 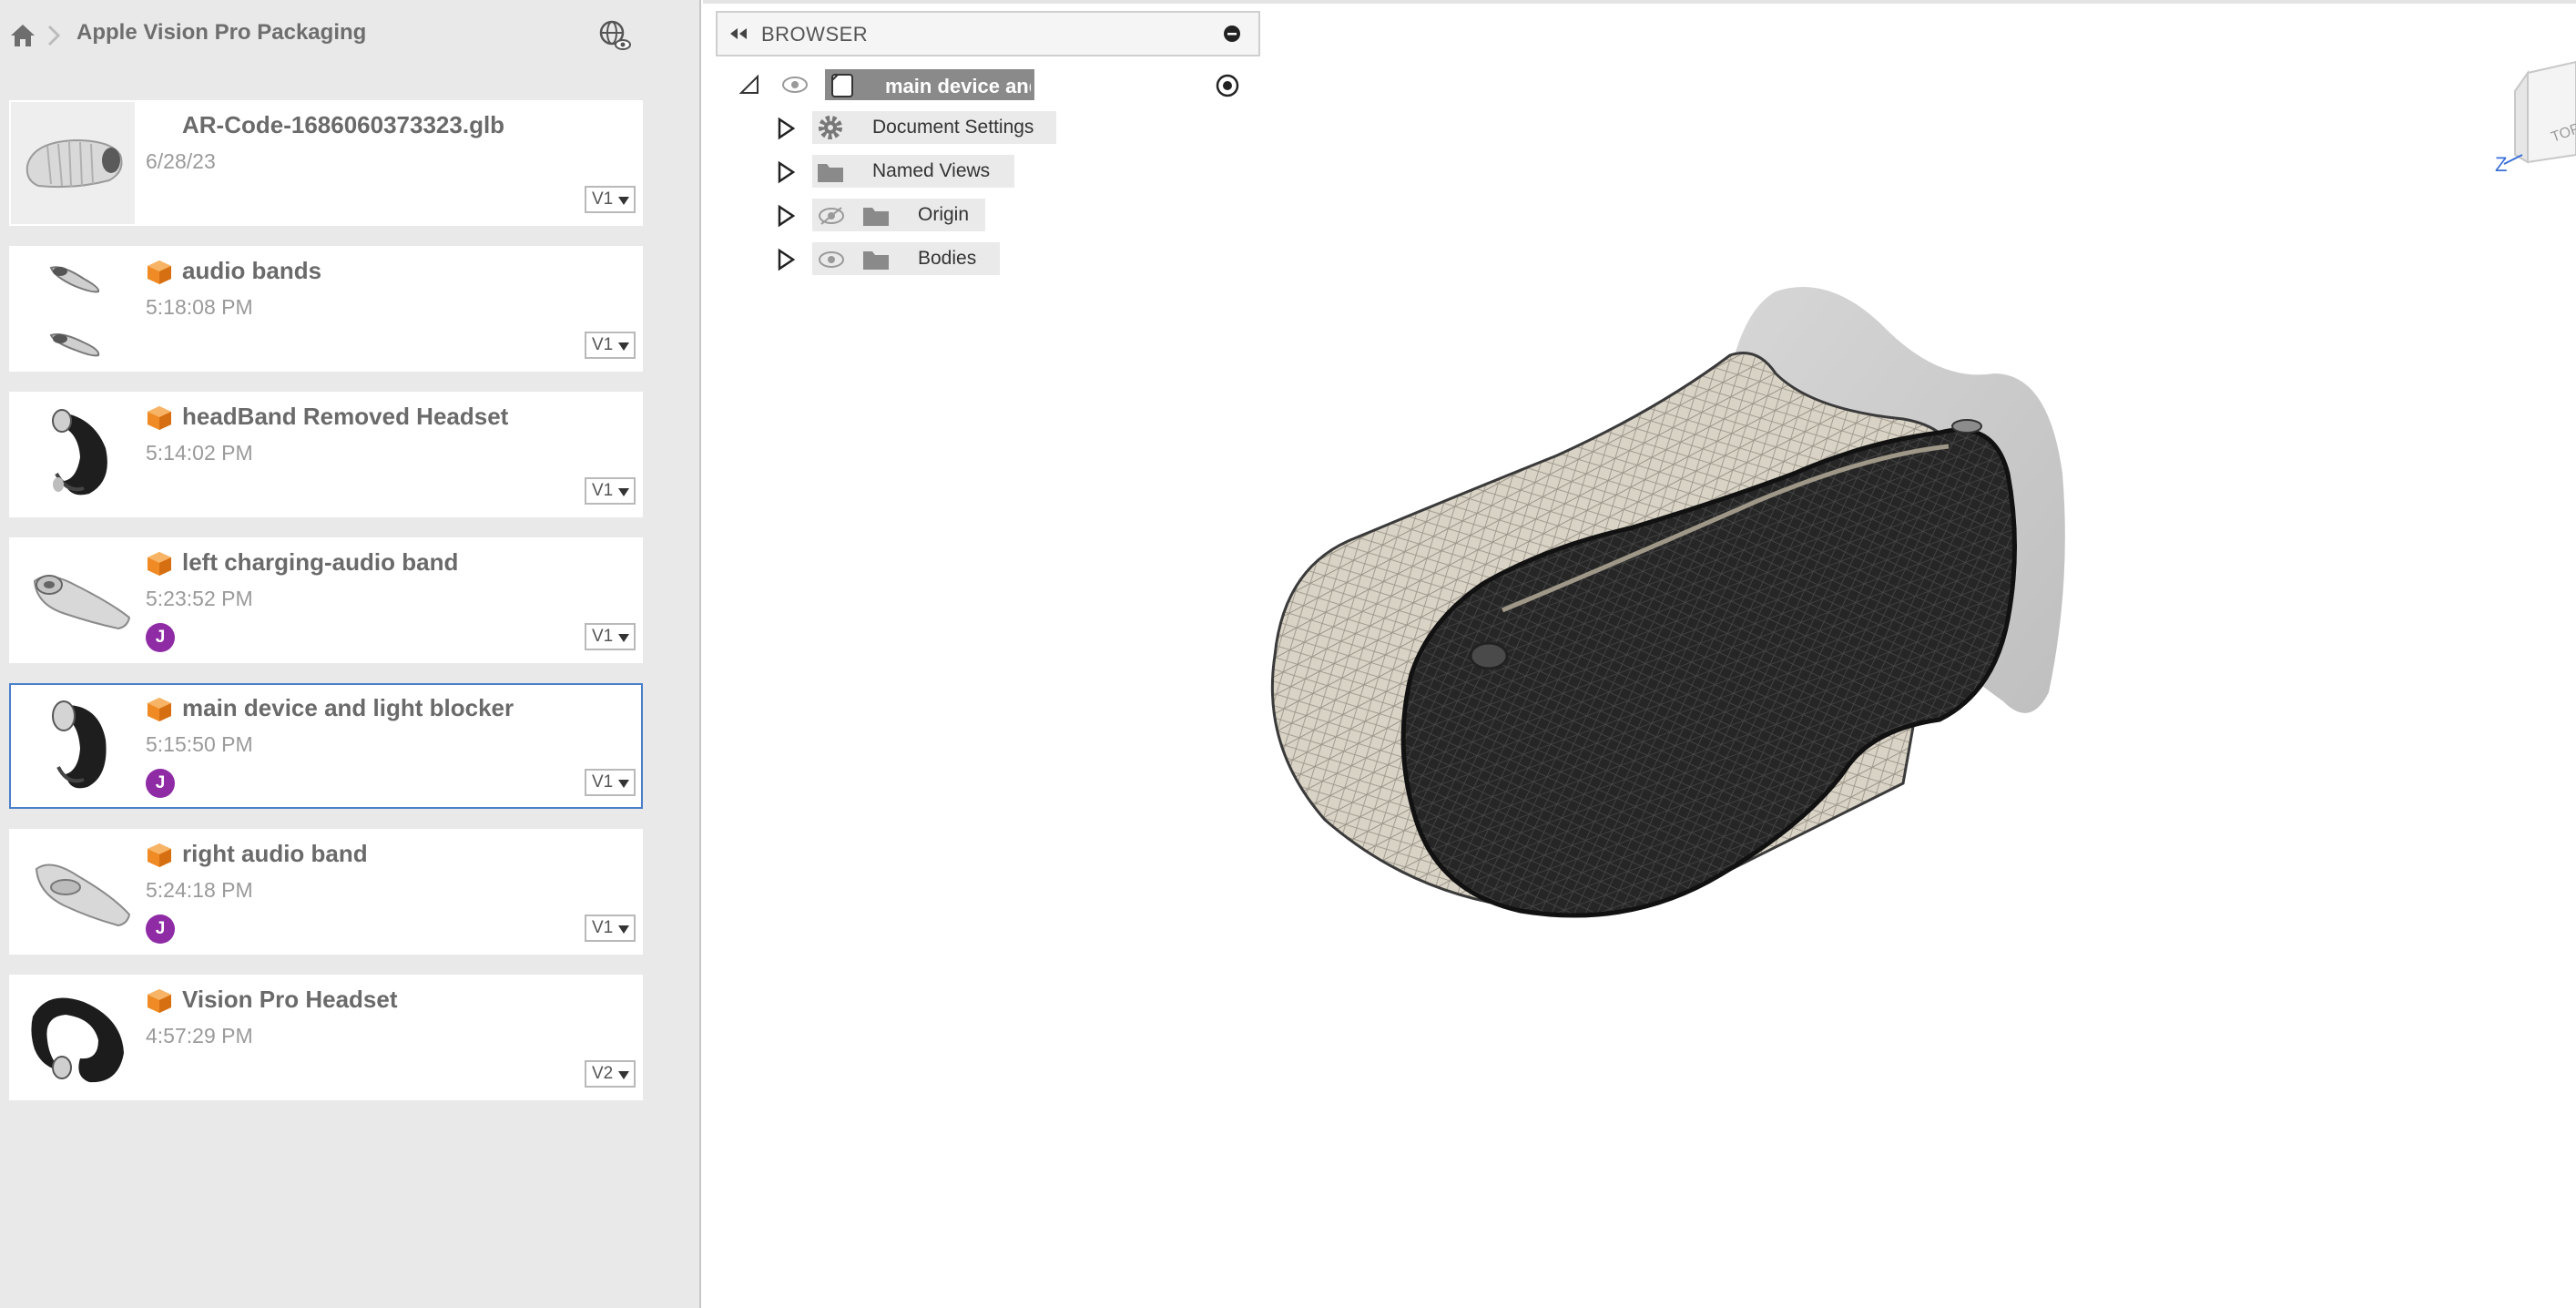 What do you see at coordinates (2501, 164) in the screenshot?
I see `z-axis-label: Z` at bounding box center [2501, 164].